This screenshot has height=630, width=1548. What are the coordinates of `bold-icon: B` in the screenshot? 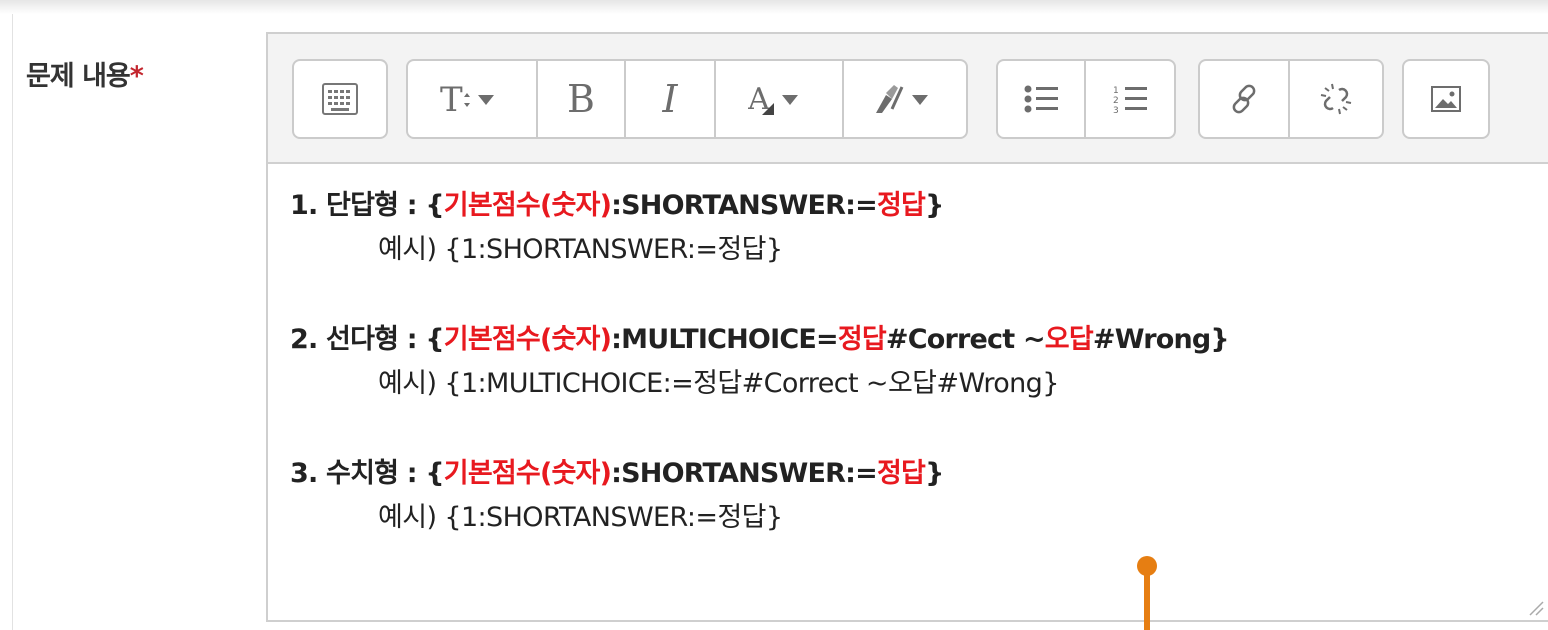 It's located at (581, 99).